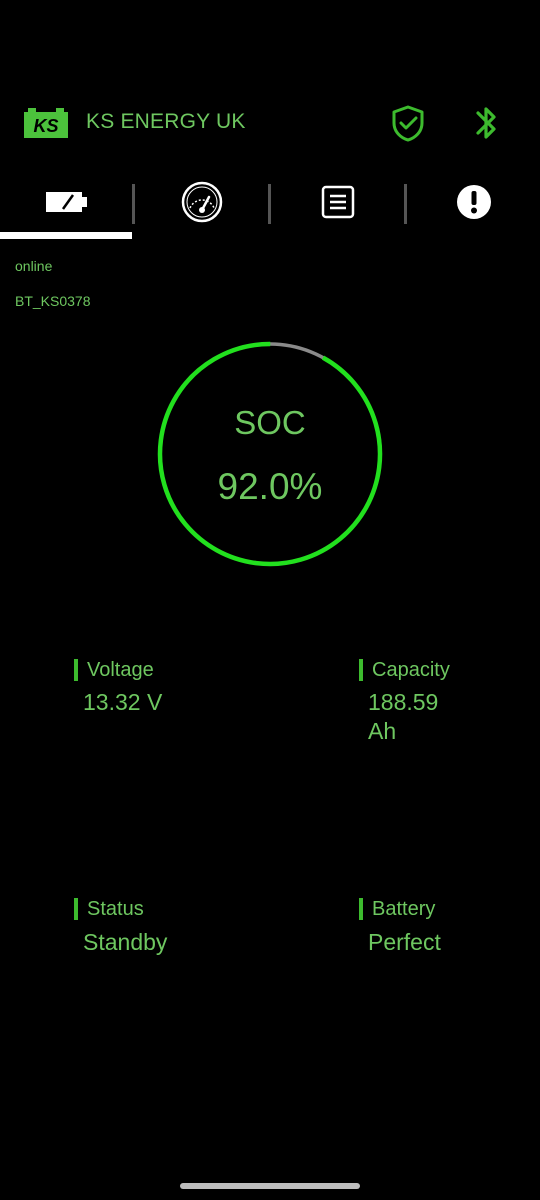 The width and height of the screenshot is (540, 1200). What do you see at coordinates (408, 123) in the screenshot?
I see `shield-check-icon` at bounding box center [408, 123].